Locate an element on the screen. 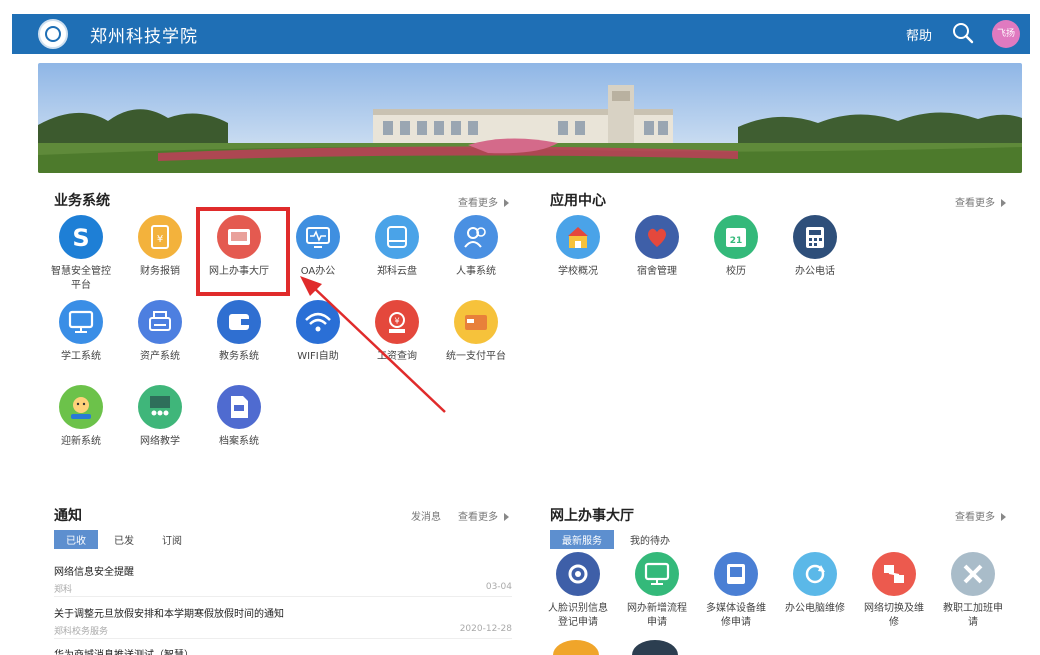  app-tile: 资产系统 is located at coordinates (160, 332).